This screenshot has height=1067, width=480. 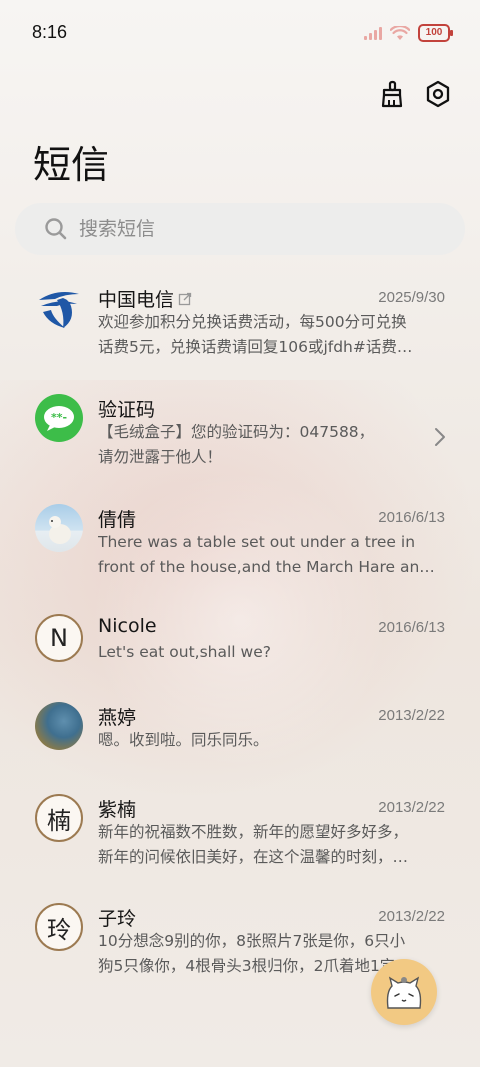 What do you see at coordinates (71, 165) in the screenshot?
I see `page-title: 短信` at bounding box center [71, 165].